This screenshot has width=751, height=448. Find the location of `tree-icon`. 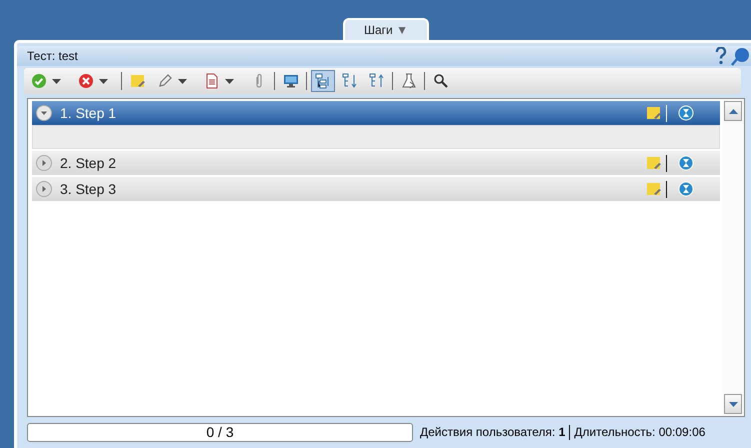

tree-icon is located at coordinates (323, 81).